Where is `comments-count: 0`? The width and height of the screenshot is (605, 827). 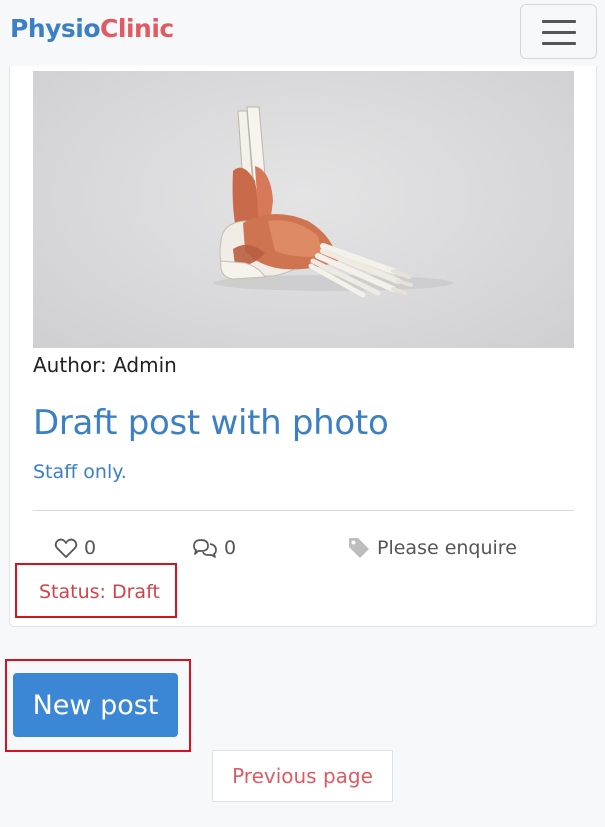 comments-count: 0 is located at coordinates (230, 548).